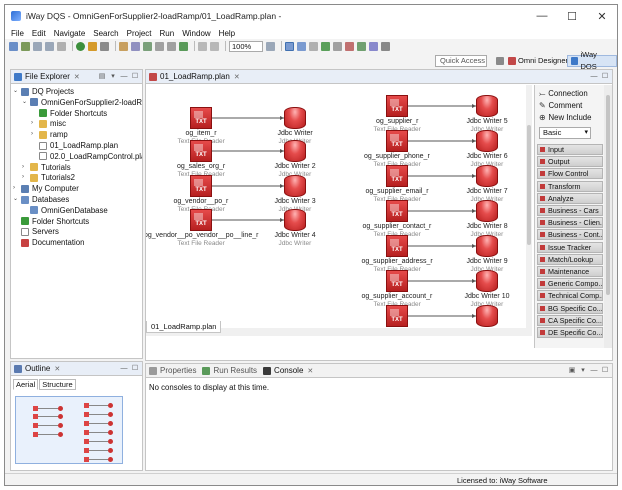 The image size is (622, 490). Describe the element at coordinates (461, 61) in the screenshot. I see `quick-access-input: Quick Access` at that location.